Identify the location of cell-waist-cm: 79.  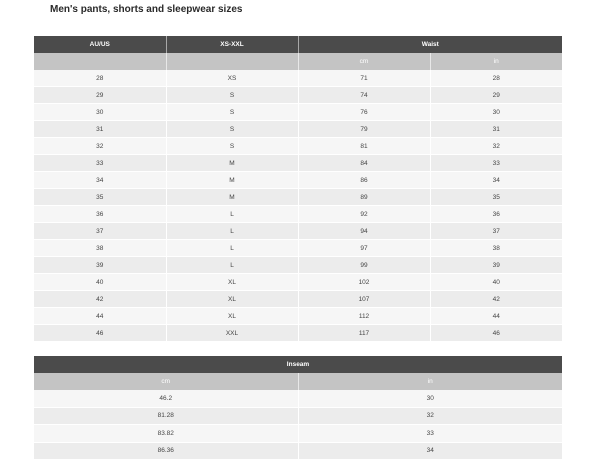
(363, 129).